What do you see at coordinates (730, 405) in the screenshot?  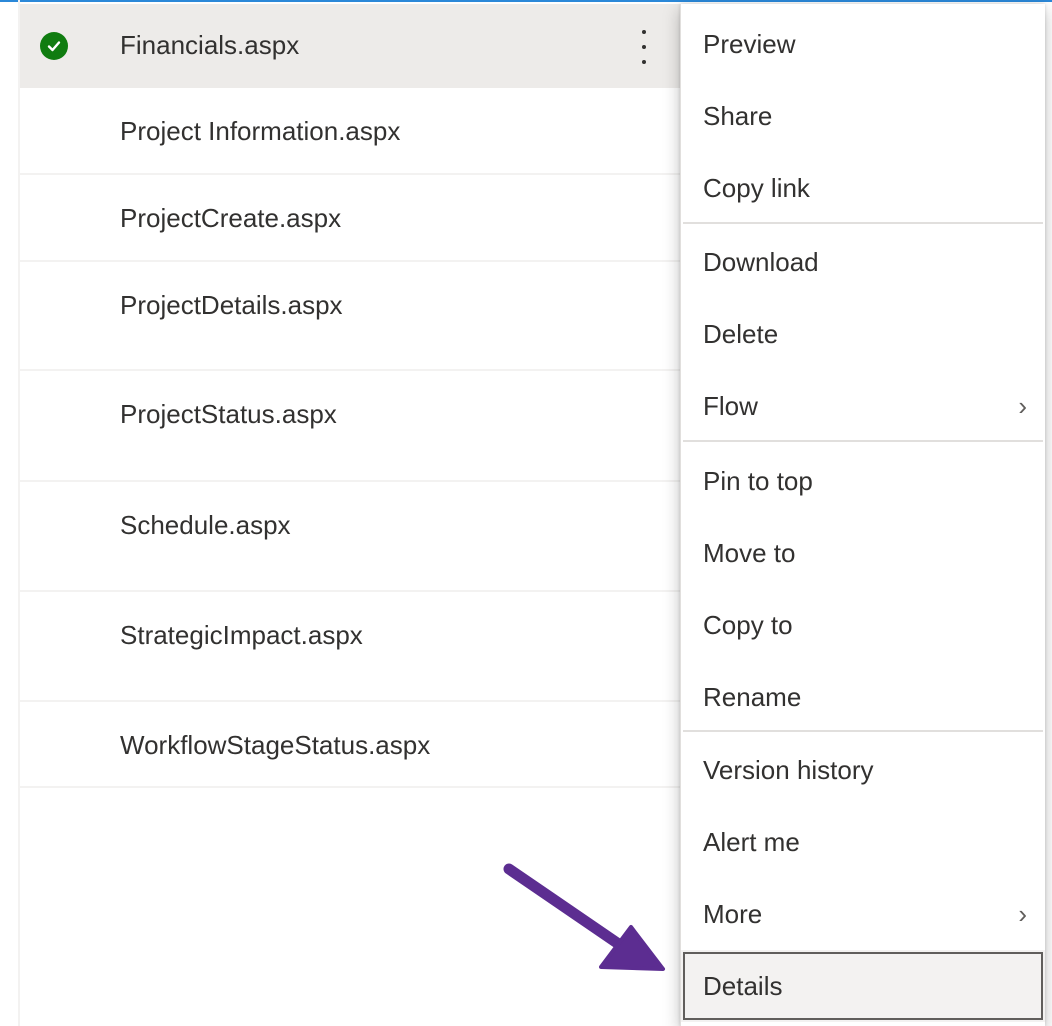 I see `menu-item-label: Flow` at bounding box center [730, 405].